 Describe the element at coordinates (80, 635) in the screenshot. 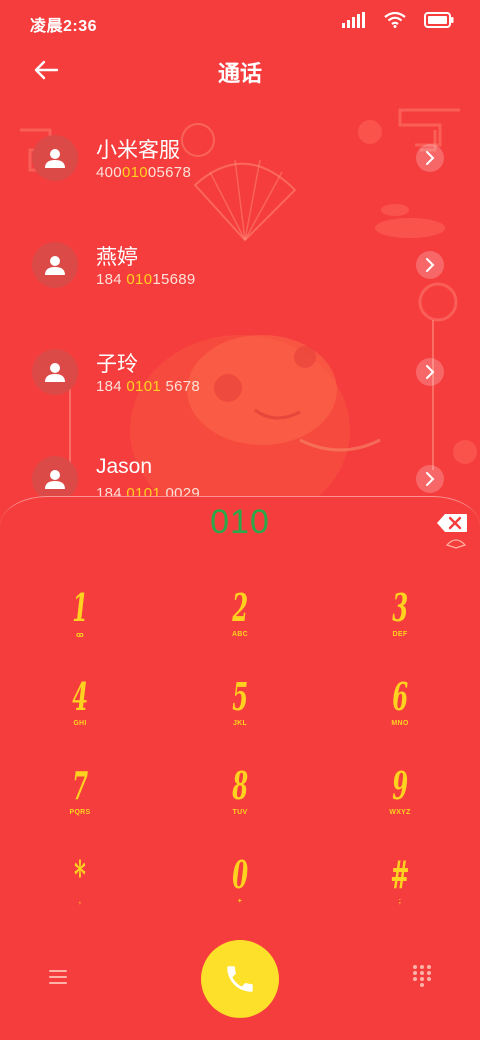

I see `voicemail-icon: ꝏ` at that location.